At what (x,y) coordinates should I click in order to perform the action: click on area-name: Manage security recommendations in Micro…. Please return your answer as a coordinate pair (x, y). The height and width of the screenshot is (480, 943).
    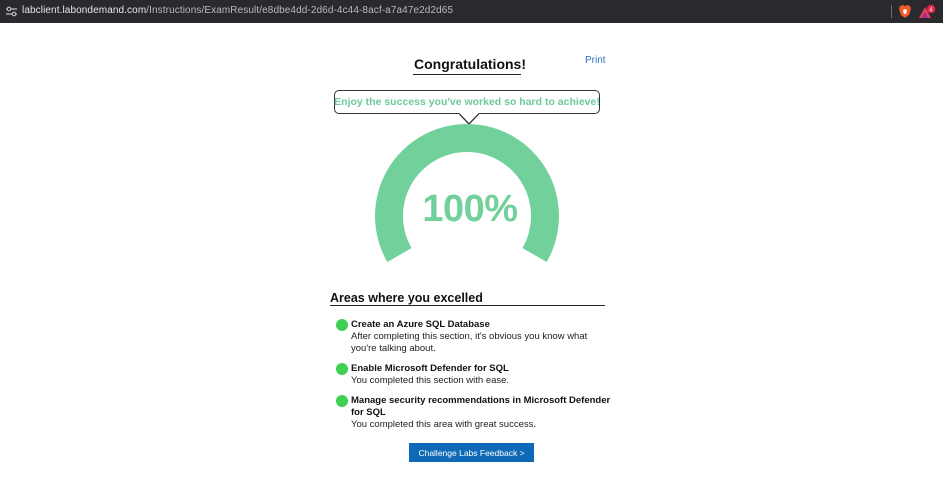
    Looking at the image, I should click on (481, 406).